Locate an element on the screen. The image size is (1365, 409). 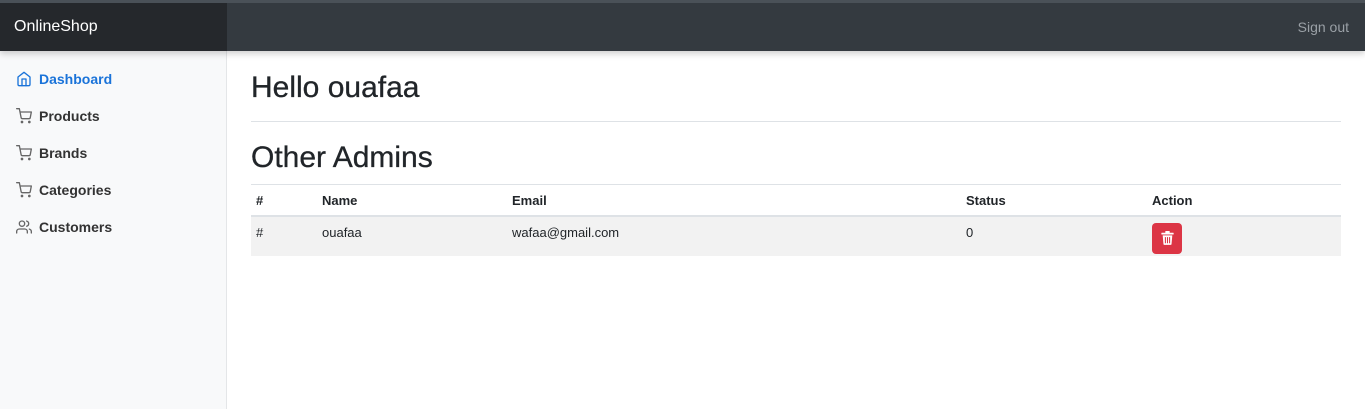
trash-icon is located at coordinates (1167, 238).